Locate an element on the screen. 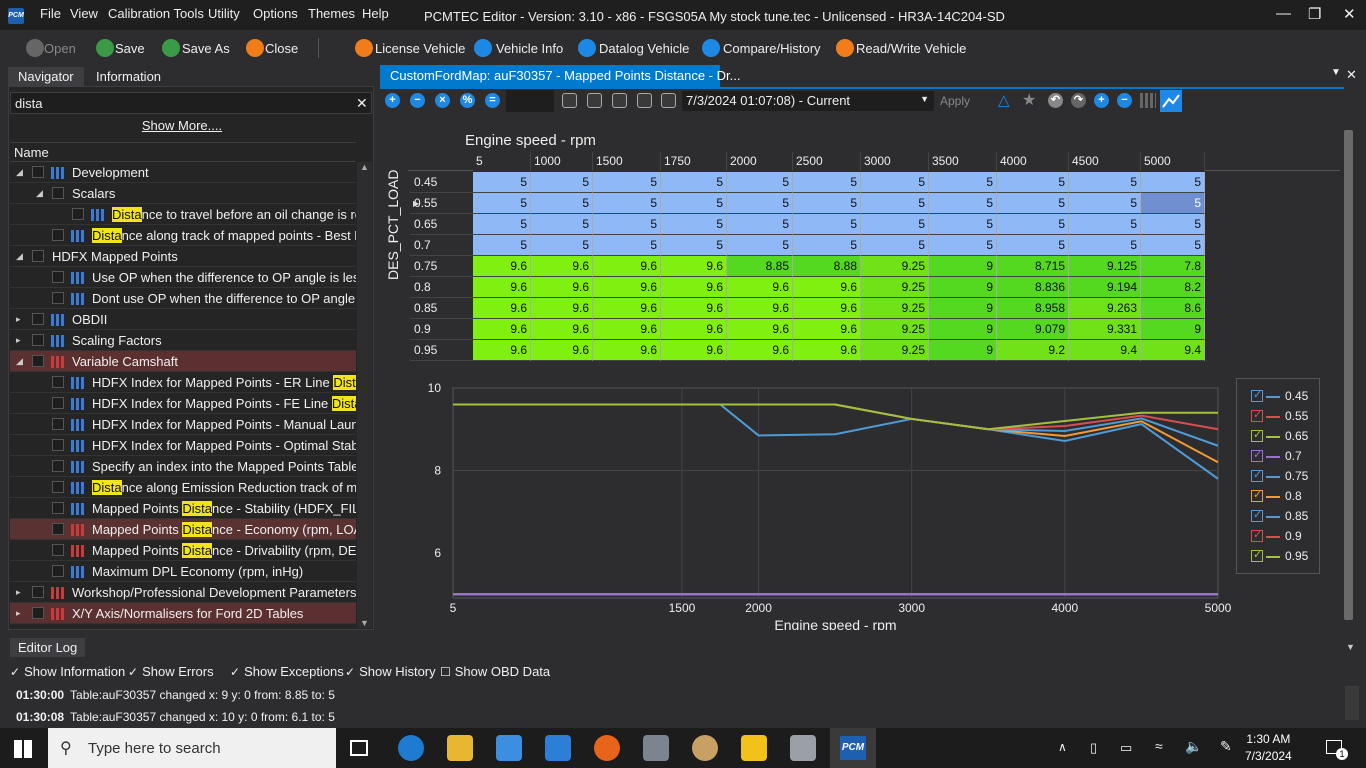 This screenshot has height=768, width=1366. table-cell: 8.88 is located at coordinates (827, 266).